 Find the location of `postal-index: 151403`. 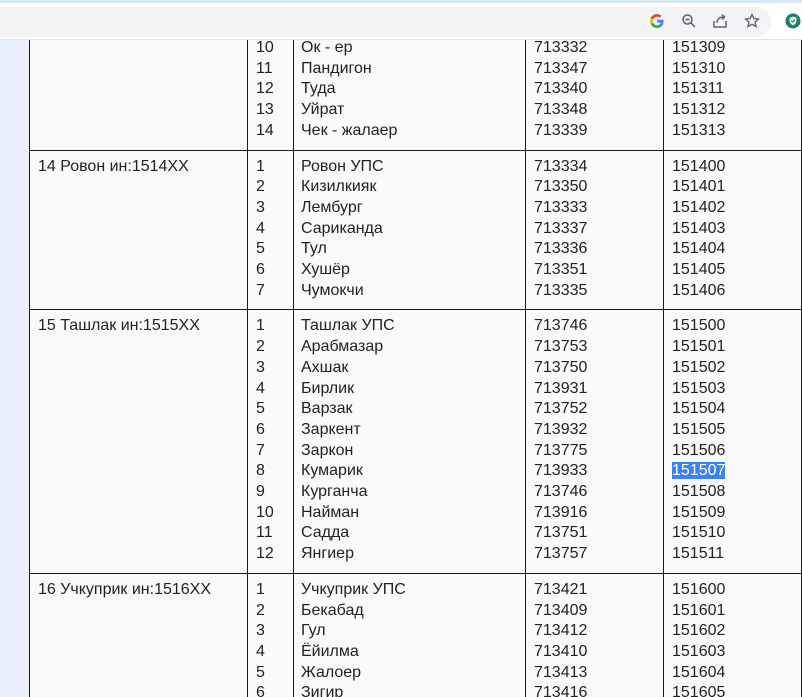

postal-index: 151403 is located at coordinates (699, 228).